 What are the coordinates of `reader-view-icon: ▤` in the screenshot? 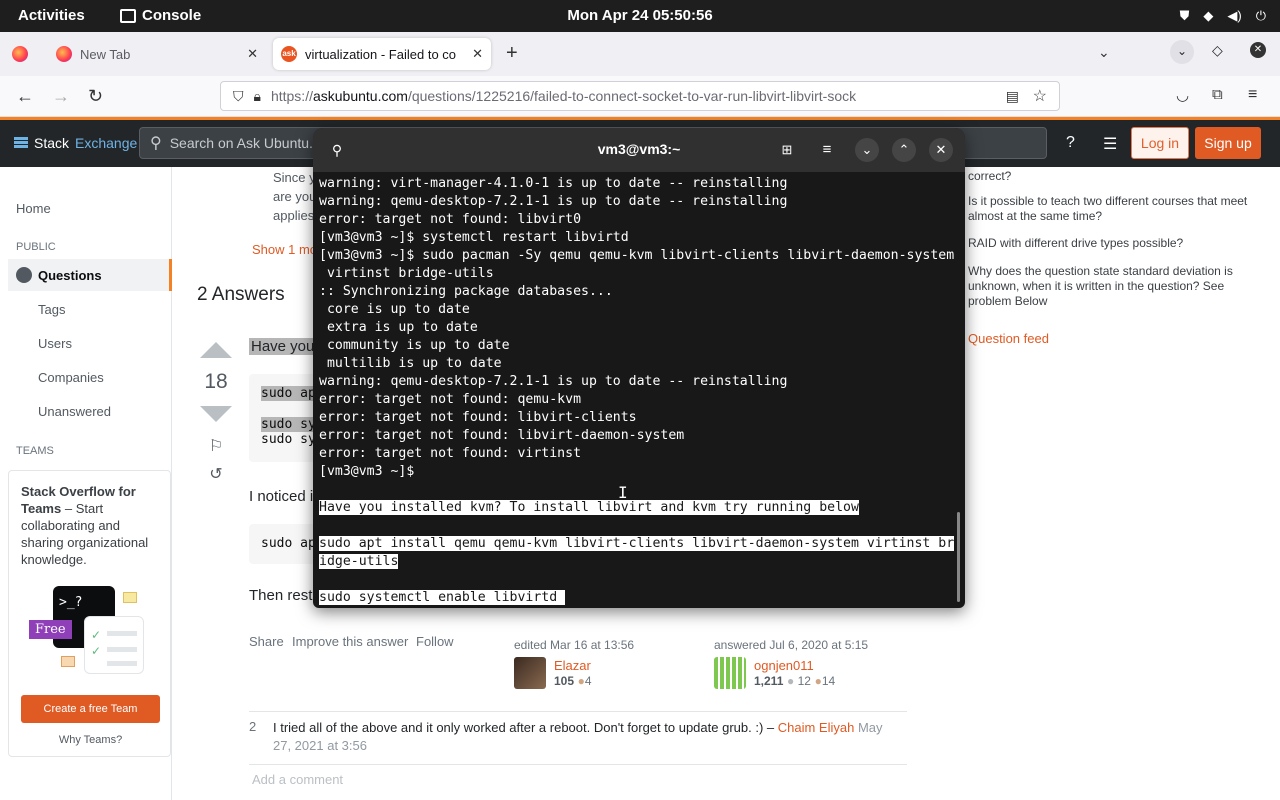 It's located at (1012, 96).